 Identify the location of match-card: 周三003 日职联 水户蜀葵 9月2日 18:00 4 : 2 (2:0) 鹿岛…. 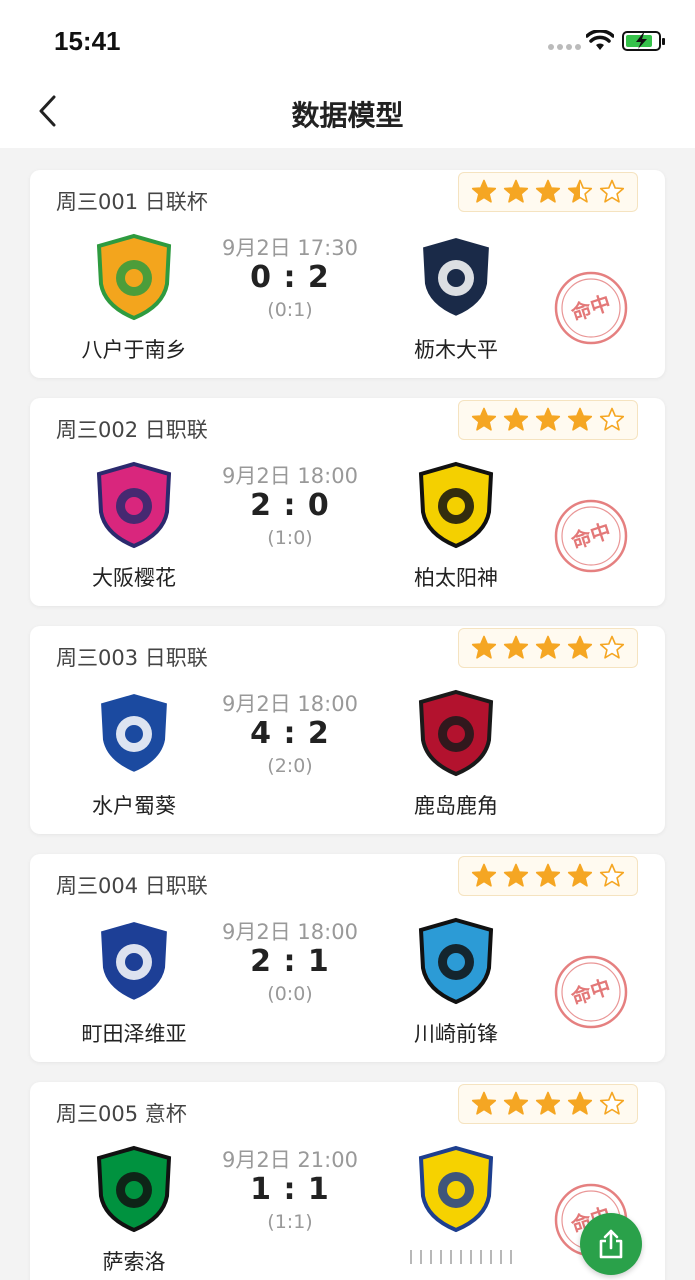
(347, 730).